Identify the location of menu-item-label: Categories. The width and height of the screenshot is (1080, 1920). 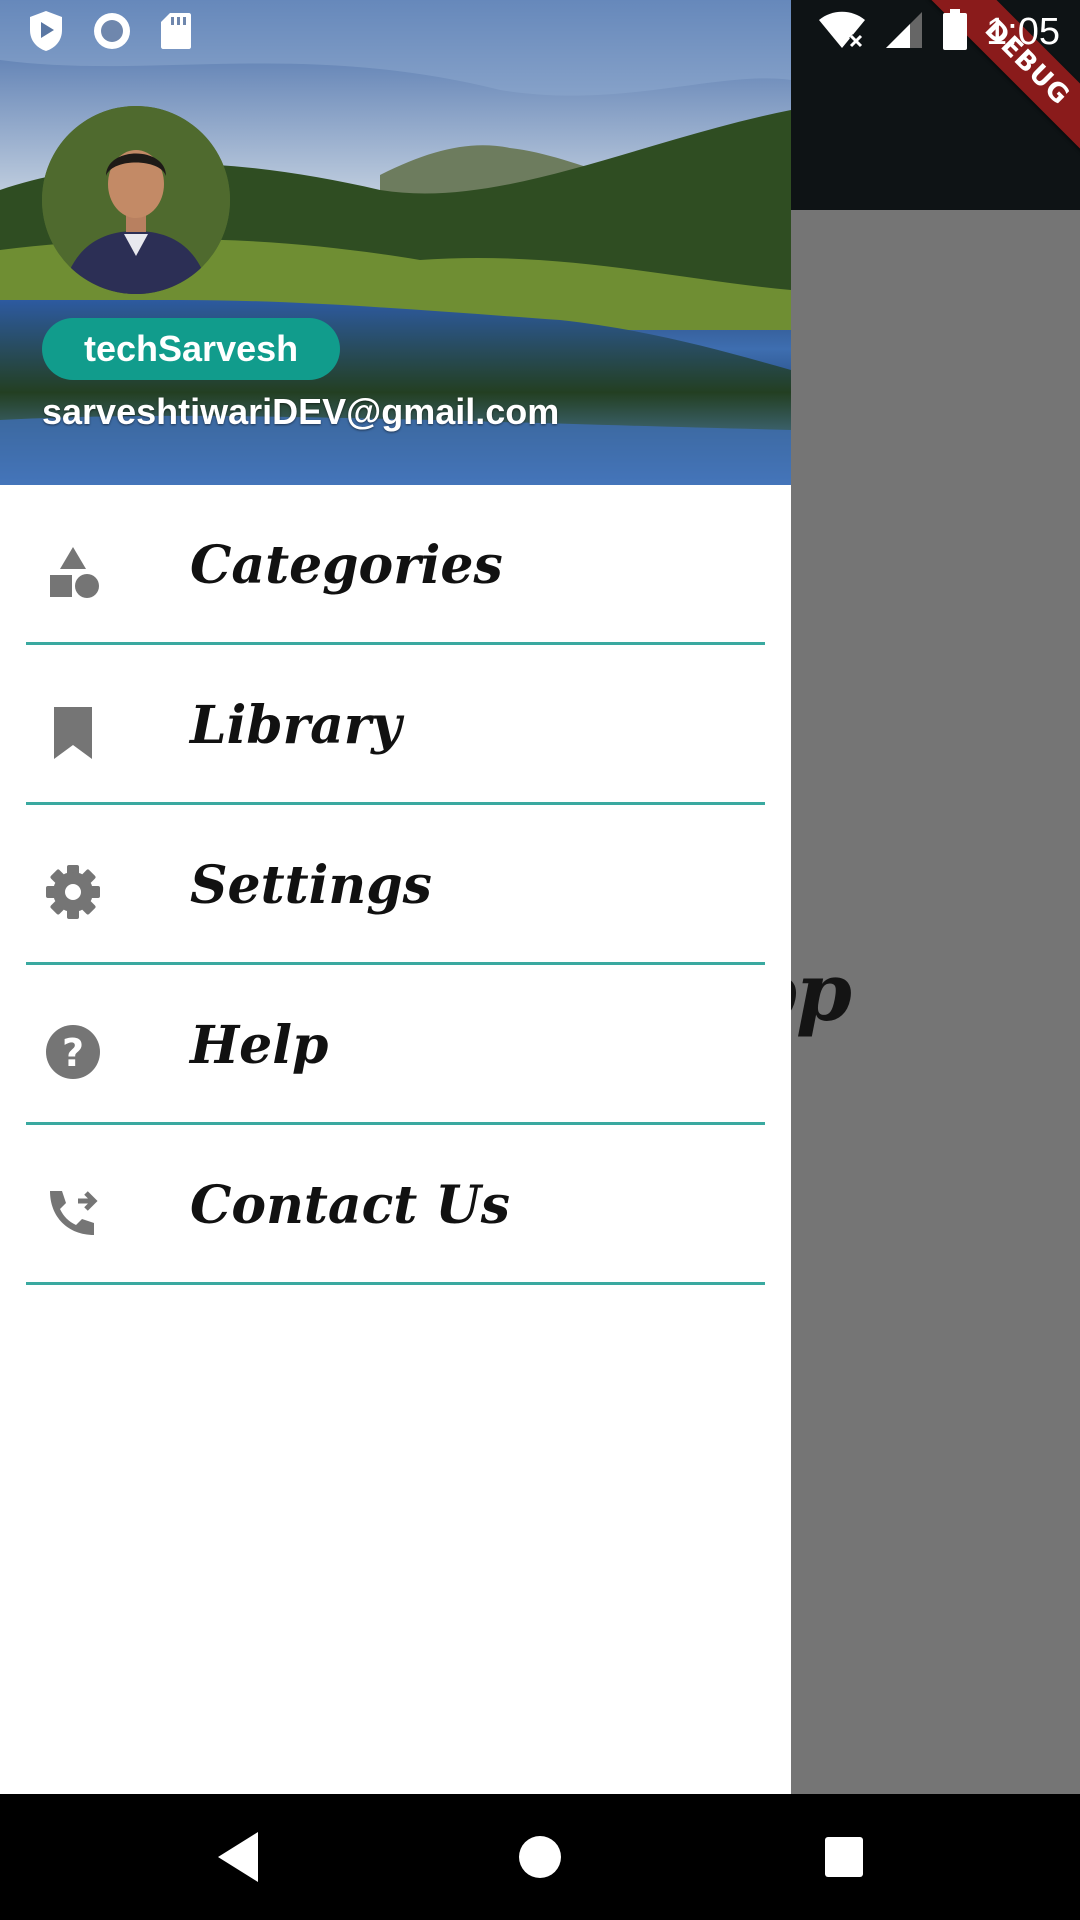
(346, 565).